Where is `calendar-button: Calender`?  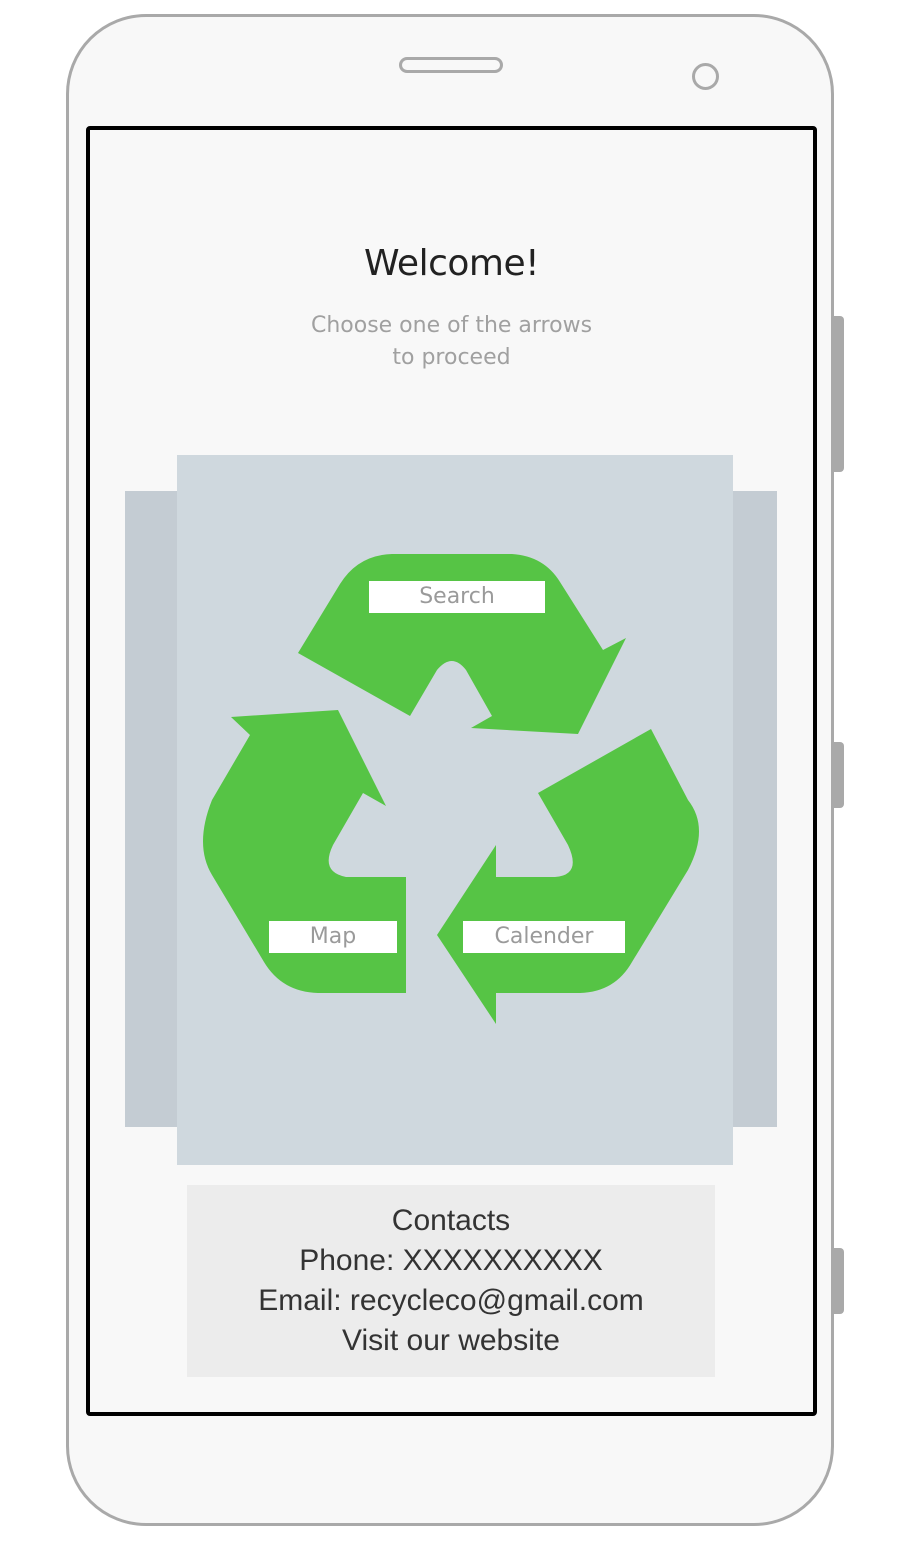
calendar-button: Calender is located at coordinates (544, 937).